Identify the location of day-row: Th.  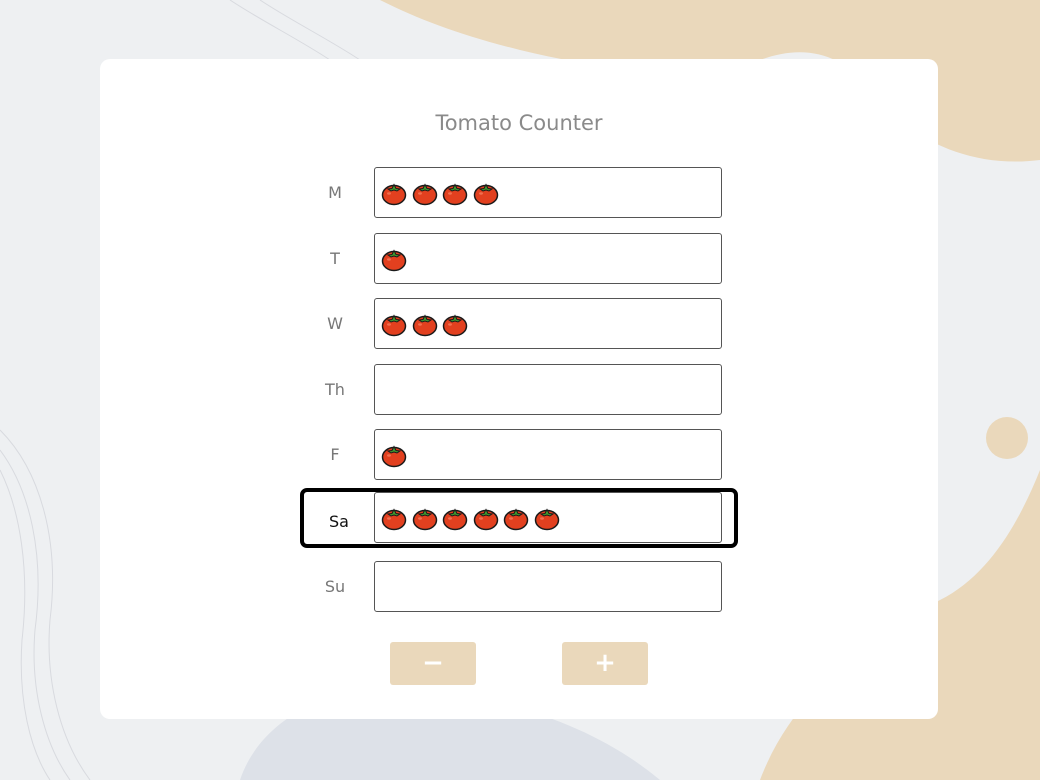
(519, 390).